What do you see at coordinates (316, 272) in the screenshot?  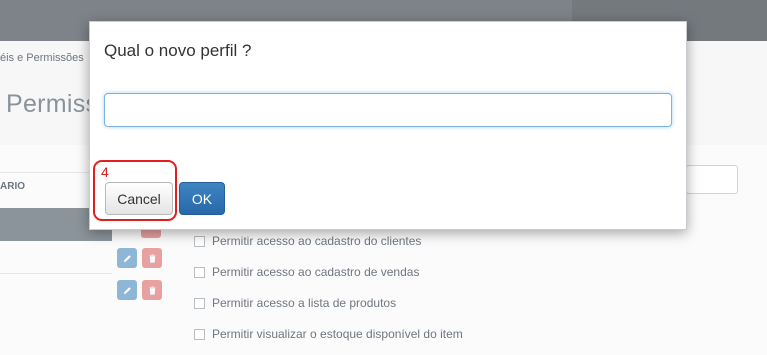 I see `permission-label: Permitir acesso ao cadastro de vendas` at bounding box center [316, 272].